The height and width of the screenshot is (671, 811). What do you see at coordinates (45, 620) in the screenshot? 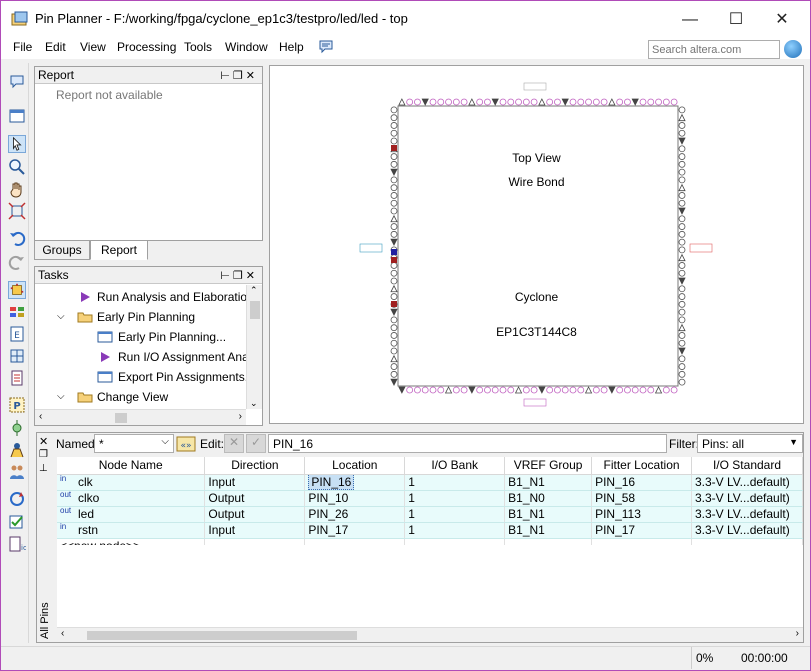
I see `all-pins-side-label: All Pins` at bounding box center [45, 620].